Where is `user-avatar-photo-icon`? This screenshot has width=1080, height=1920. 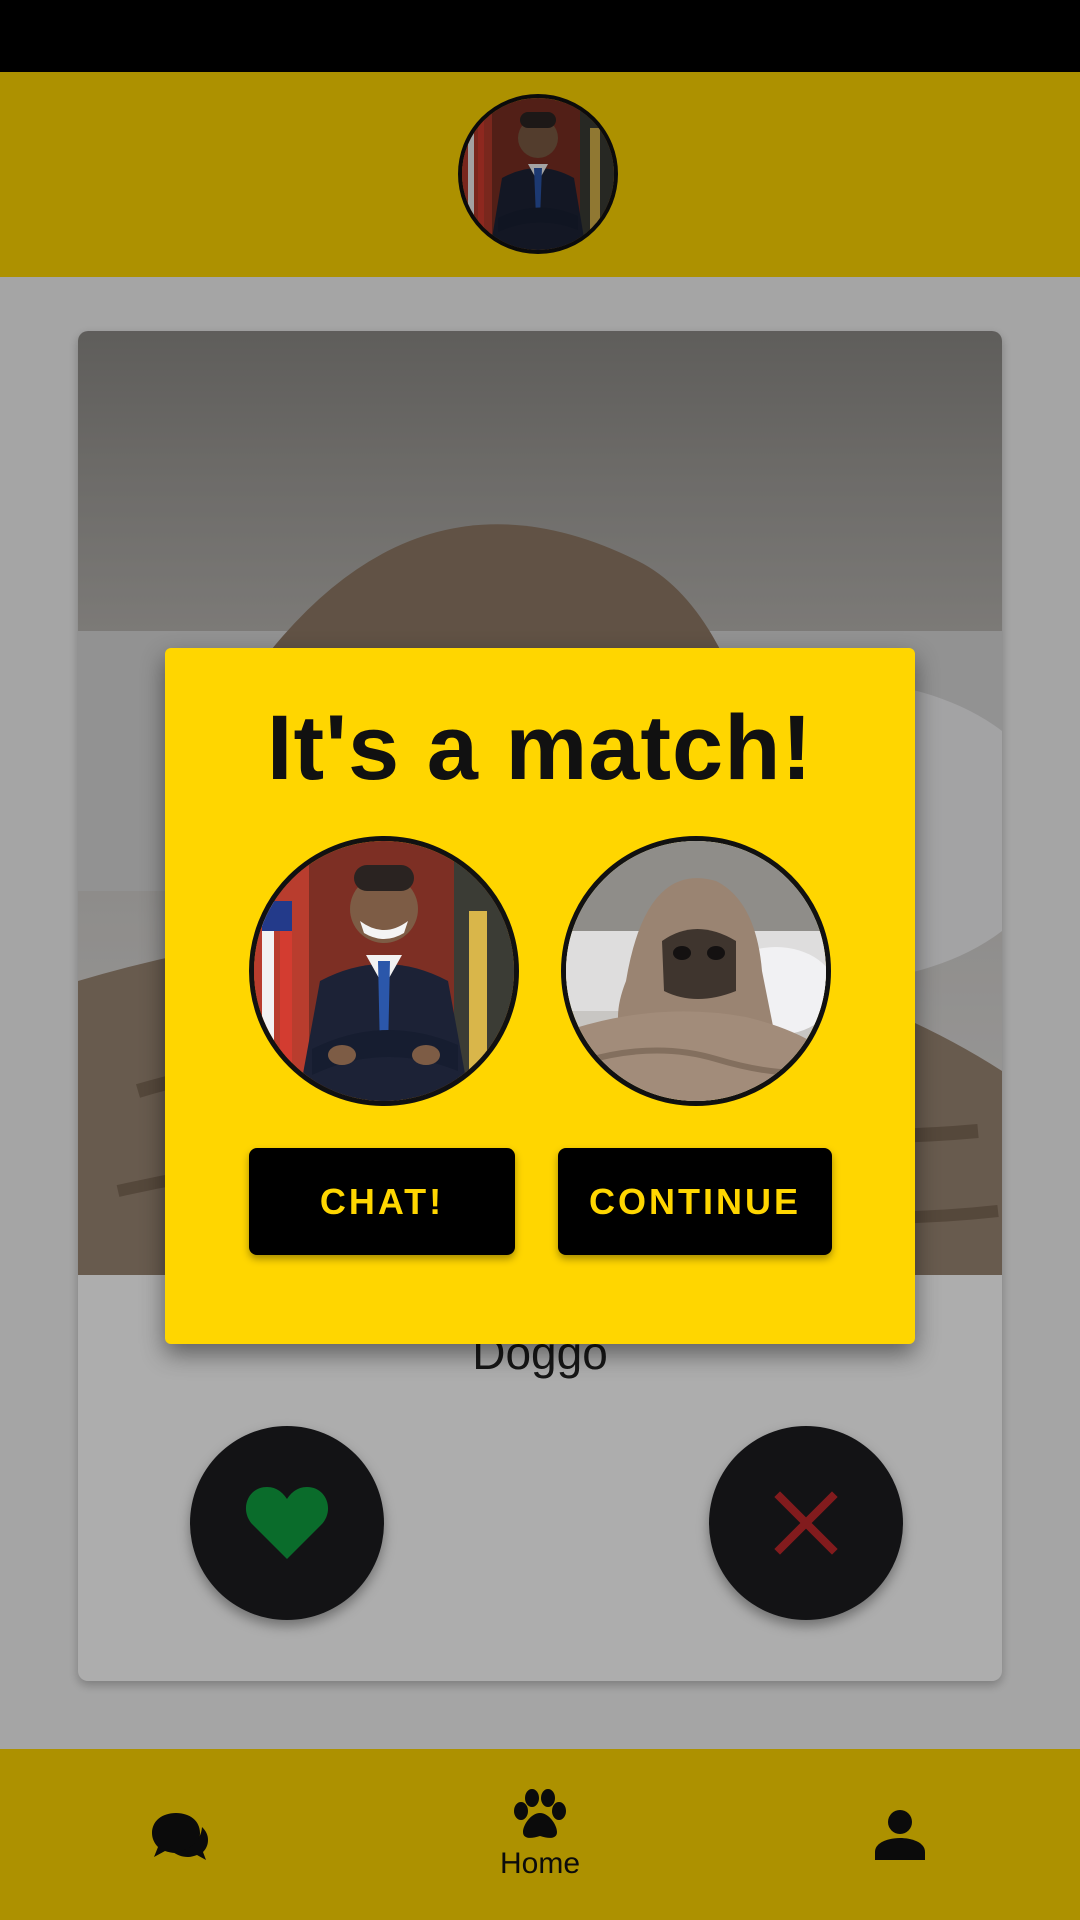 user-avatar-photo-icon is located at coordinates (384, 971).